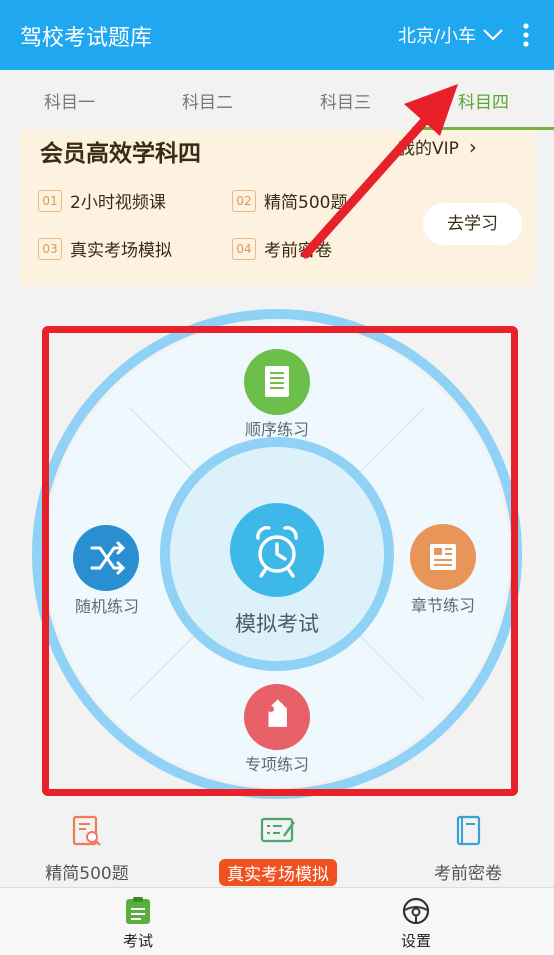 This screenshot has height=955, width=554. I want to click on quick-item-label: 真实考场模拟, so click(278, 872).